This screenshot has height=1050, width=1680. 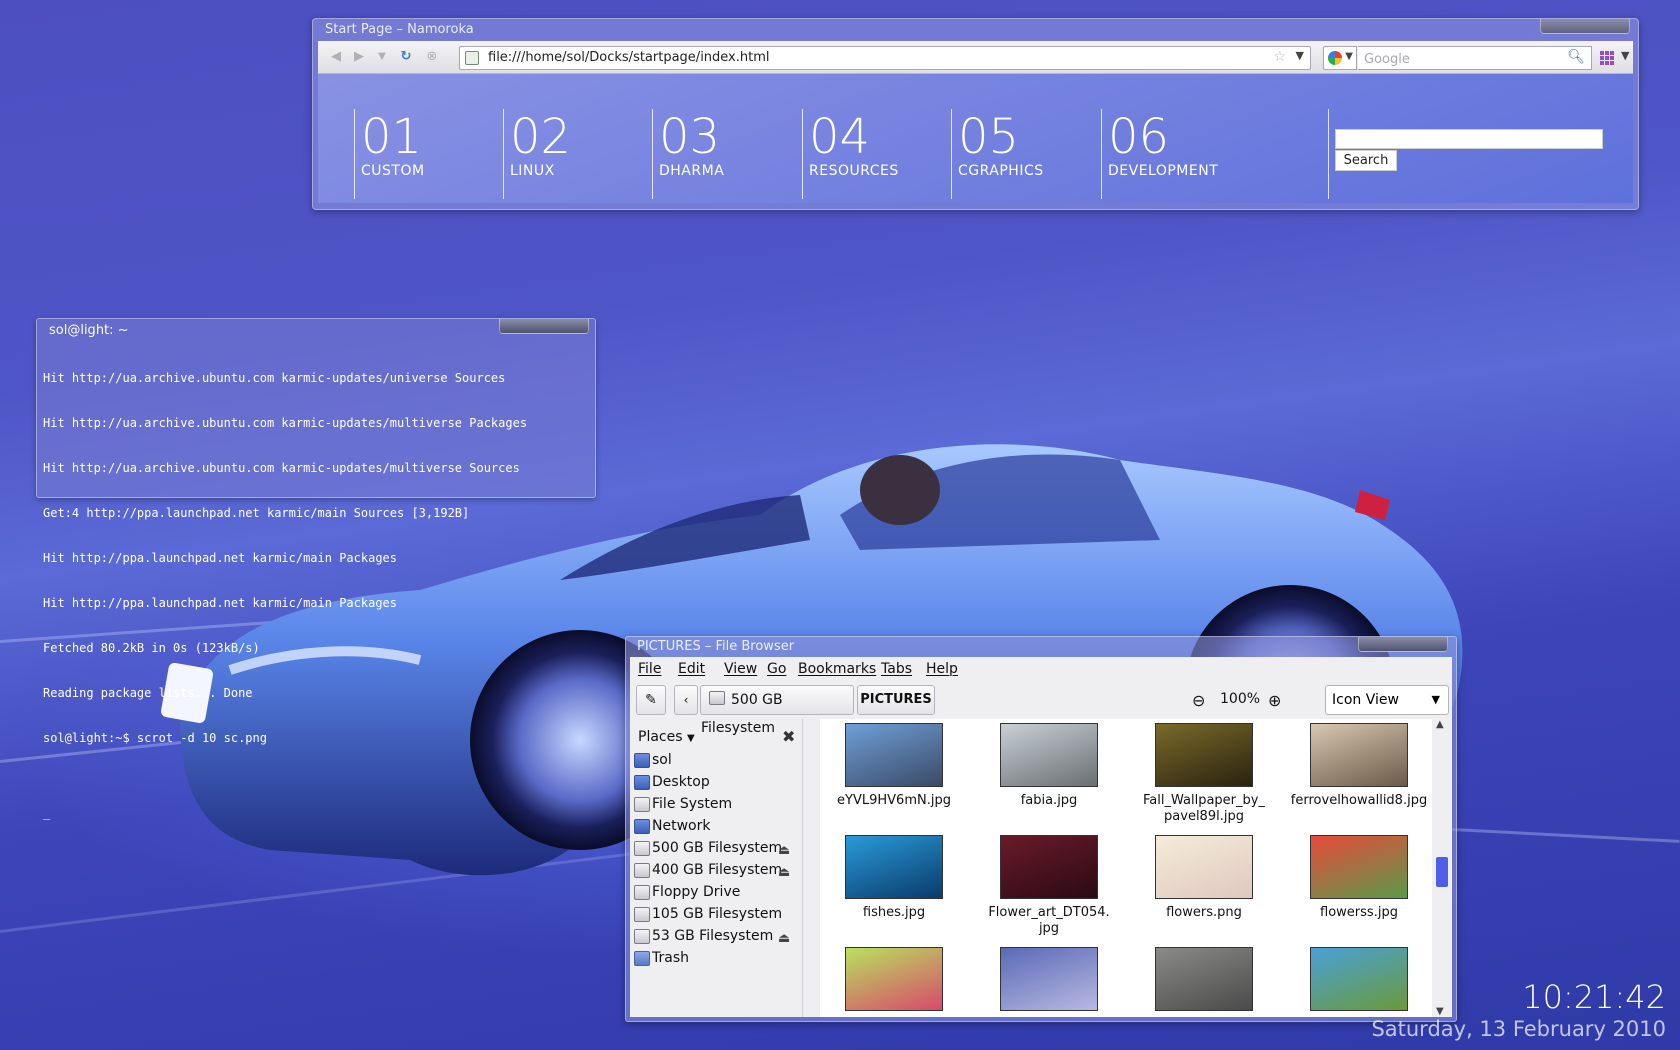 I want to click on file-item: fabia.jpg, so click(x=1049, y=766).